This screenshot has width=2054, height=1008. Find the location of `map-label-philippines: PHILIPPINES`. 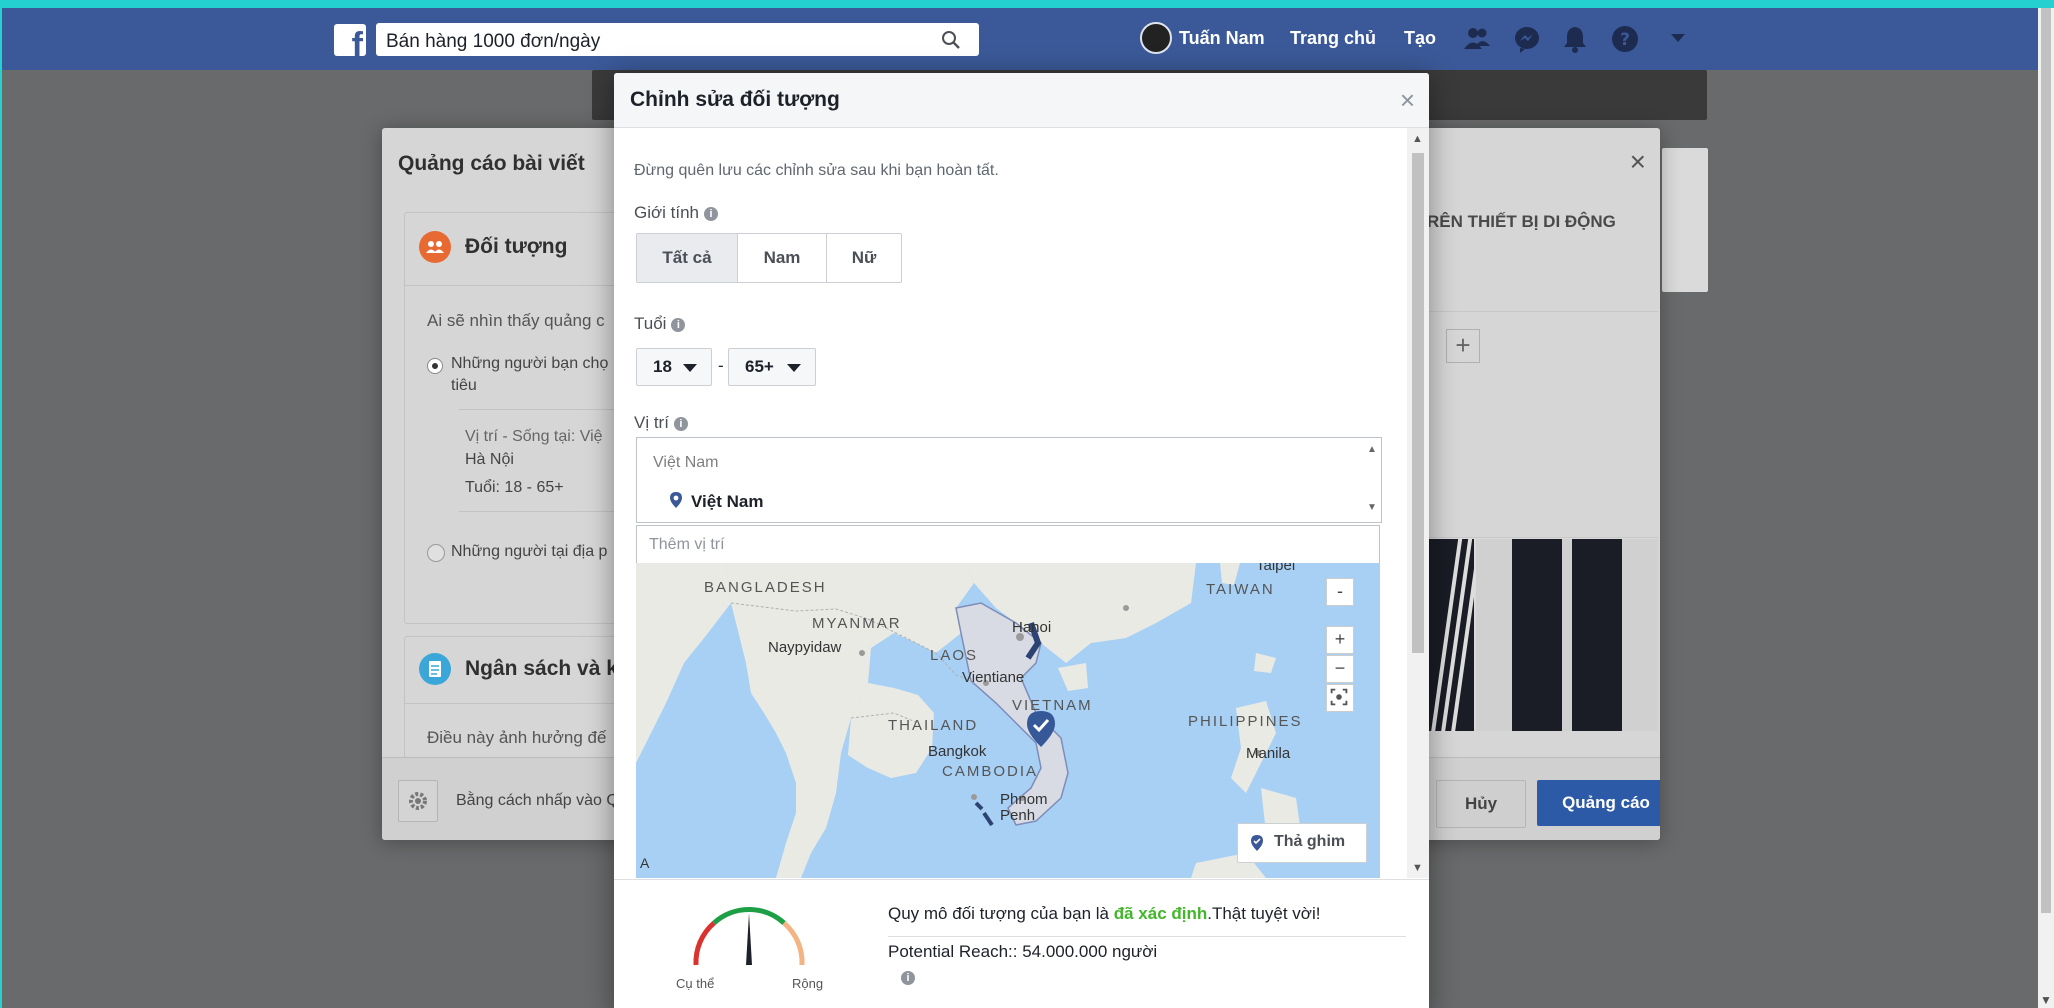

map-label-philippines: PHILIPPINES is located at coordinates (1245, 721).